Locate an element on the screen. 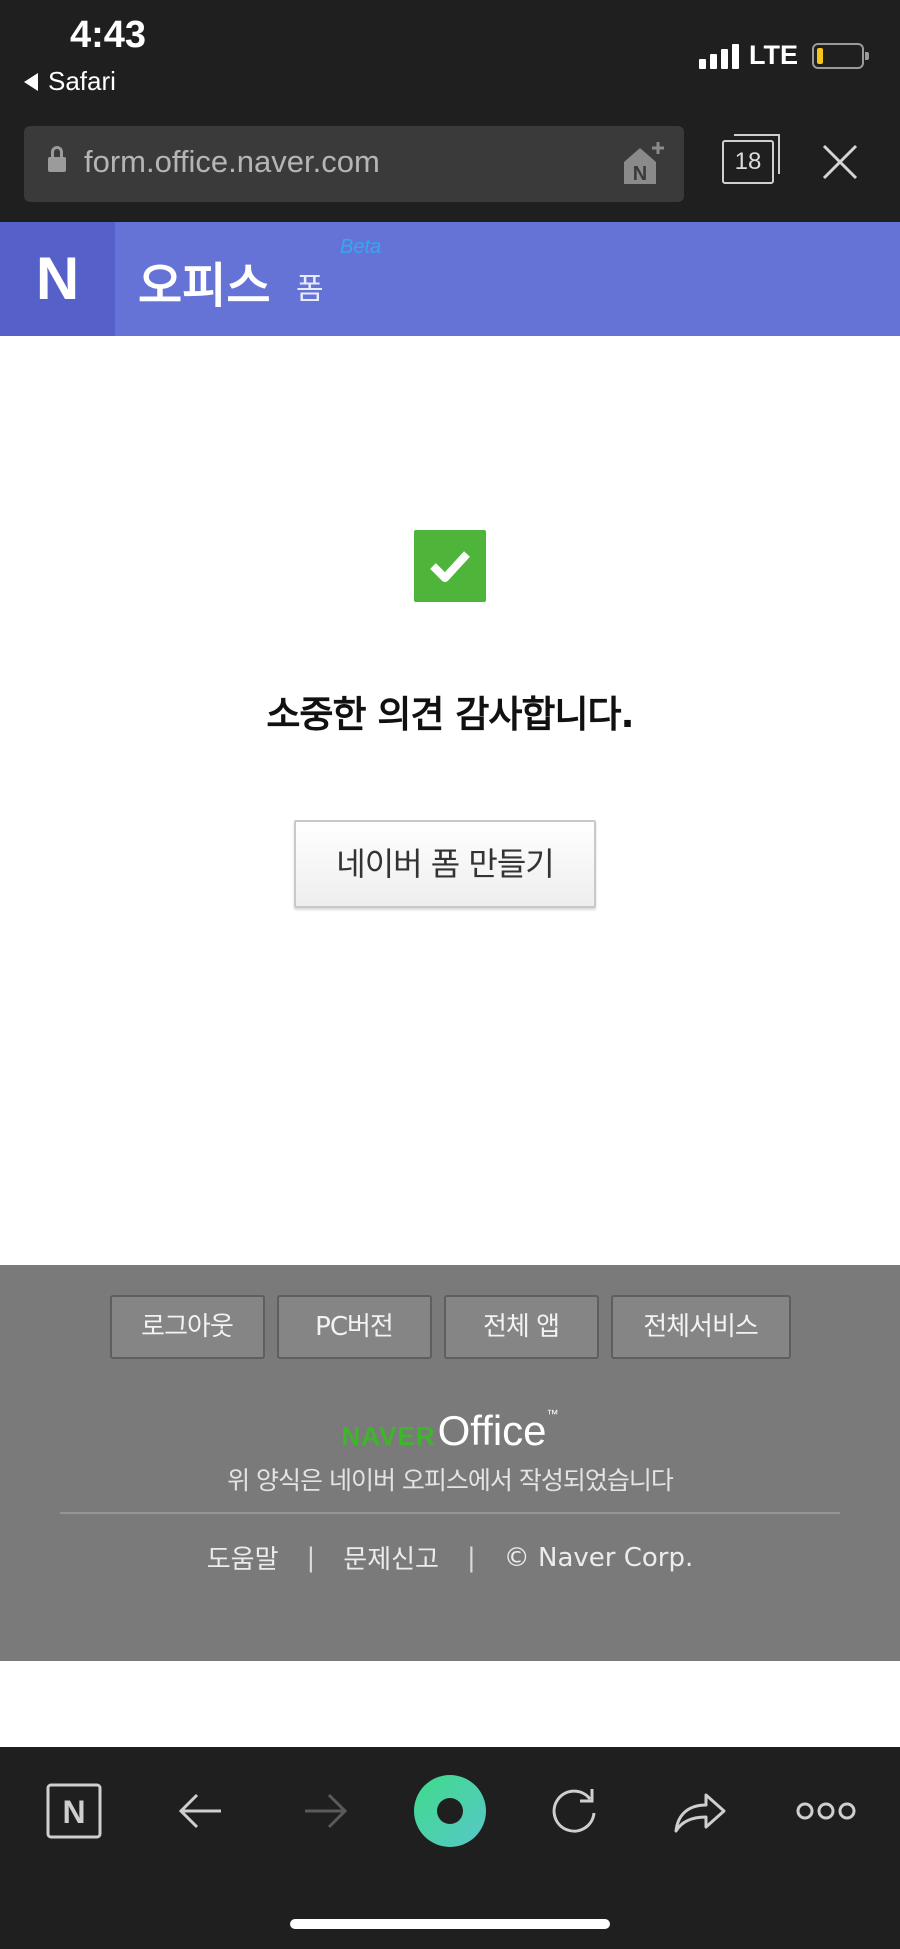 This screenshot has height=1949, width=900. naver-logo-letter: N is located at coordinates (57, 278).